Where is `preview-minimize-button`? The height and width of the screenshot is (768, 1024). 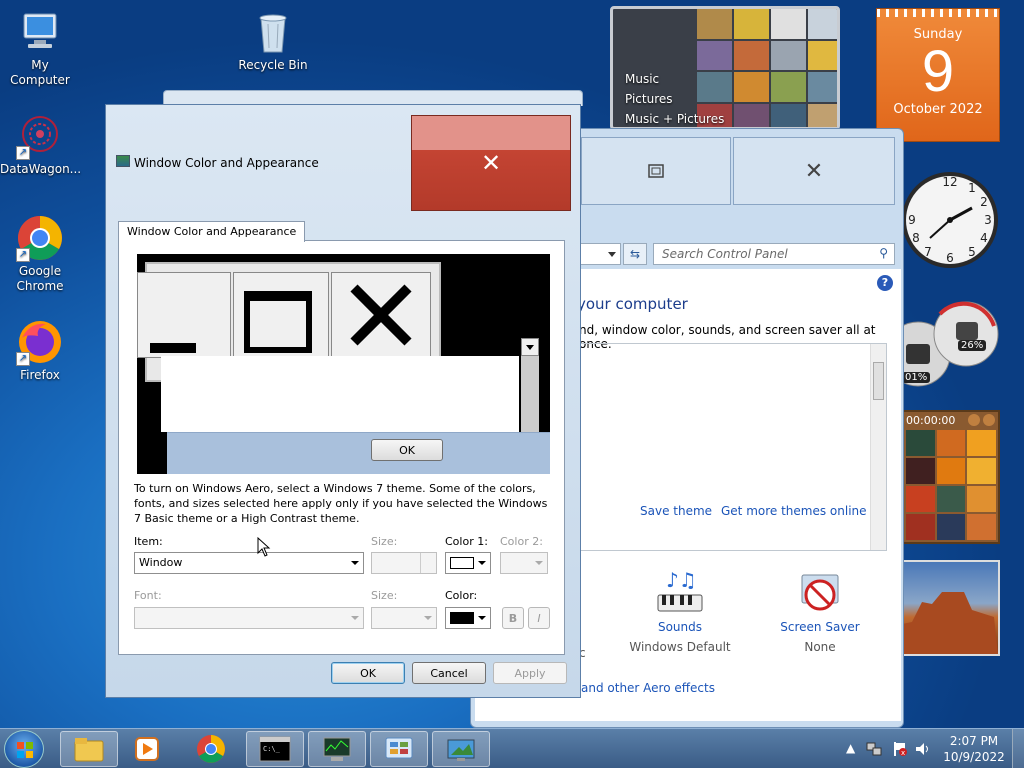 preview-minimize-button is located at coordinates (184, 315).